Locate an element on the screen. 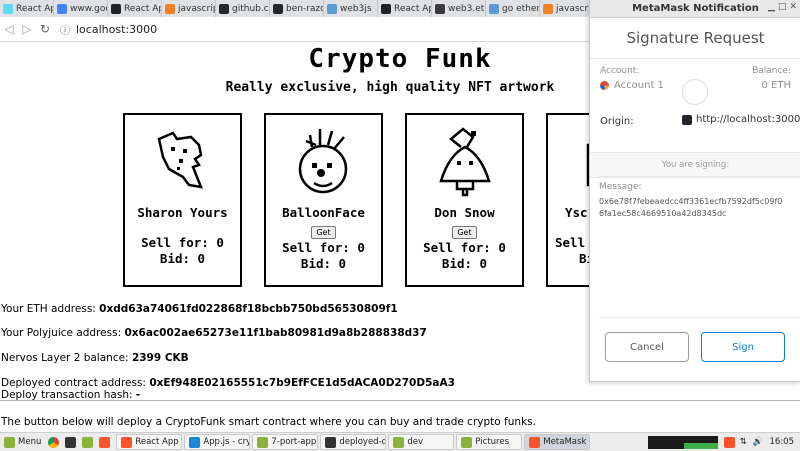 This screenshot has width=800, height=451. taskbar-window: Pictures is located at coordinates (489, 442).